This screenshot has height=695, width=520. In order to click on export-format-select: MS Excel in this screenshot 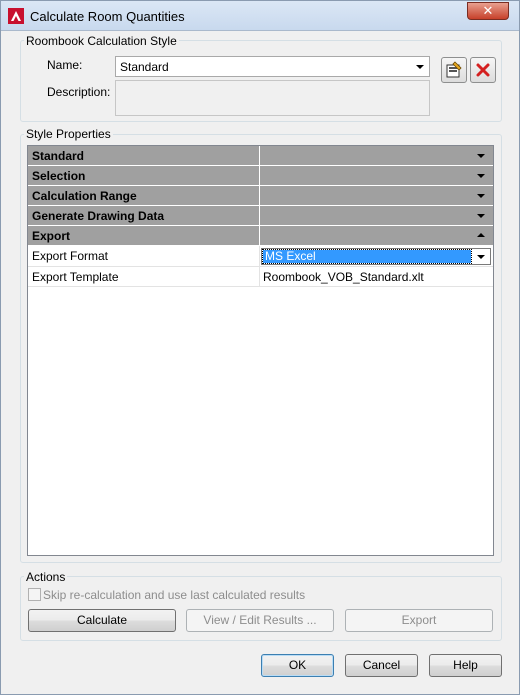, I will do `click(376, 256)`.